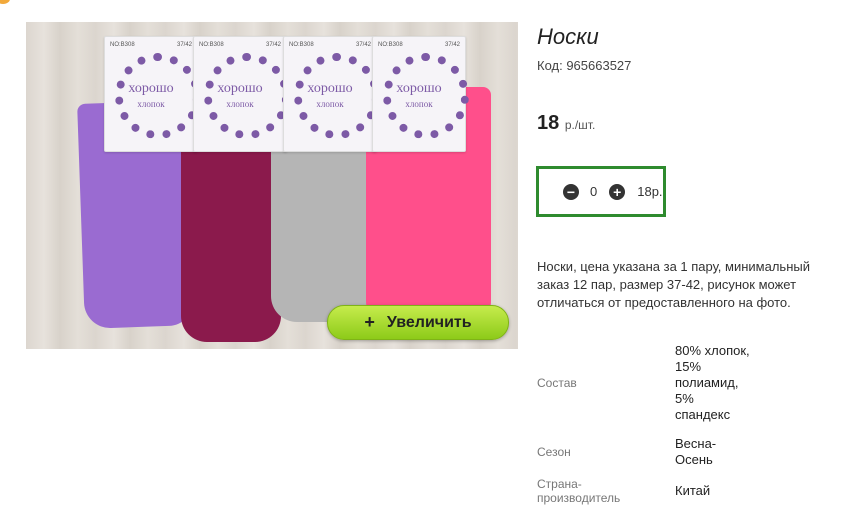 This screenshot has width=856, height=517. I want to click on spec-row: Сезон Весна-Осень, so click(643, 452).